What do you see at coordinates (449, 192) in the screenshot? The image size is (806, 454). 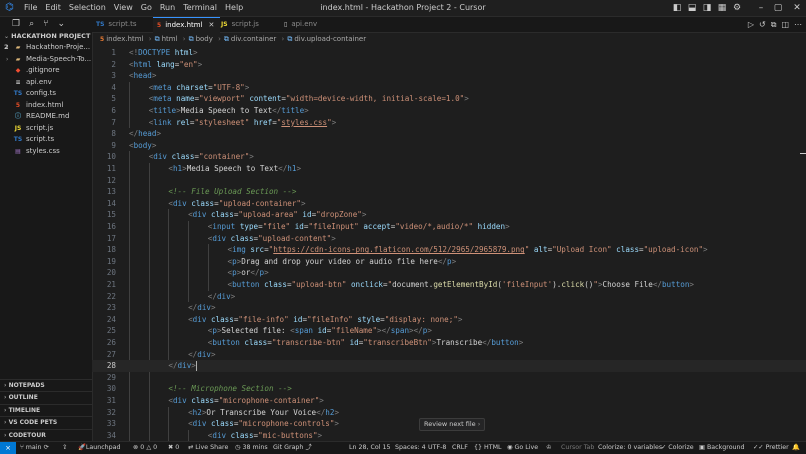 I see `code-line: 13 <!-- File Upload Section -->` at bounding box center [449, 192].